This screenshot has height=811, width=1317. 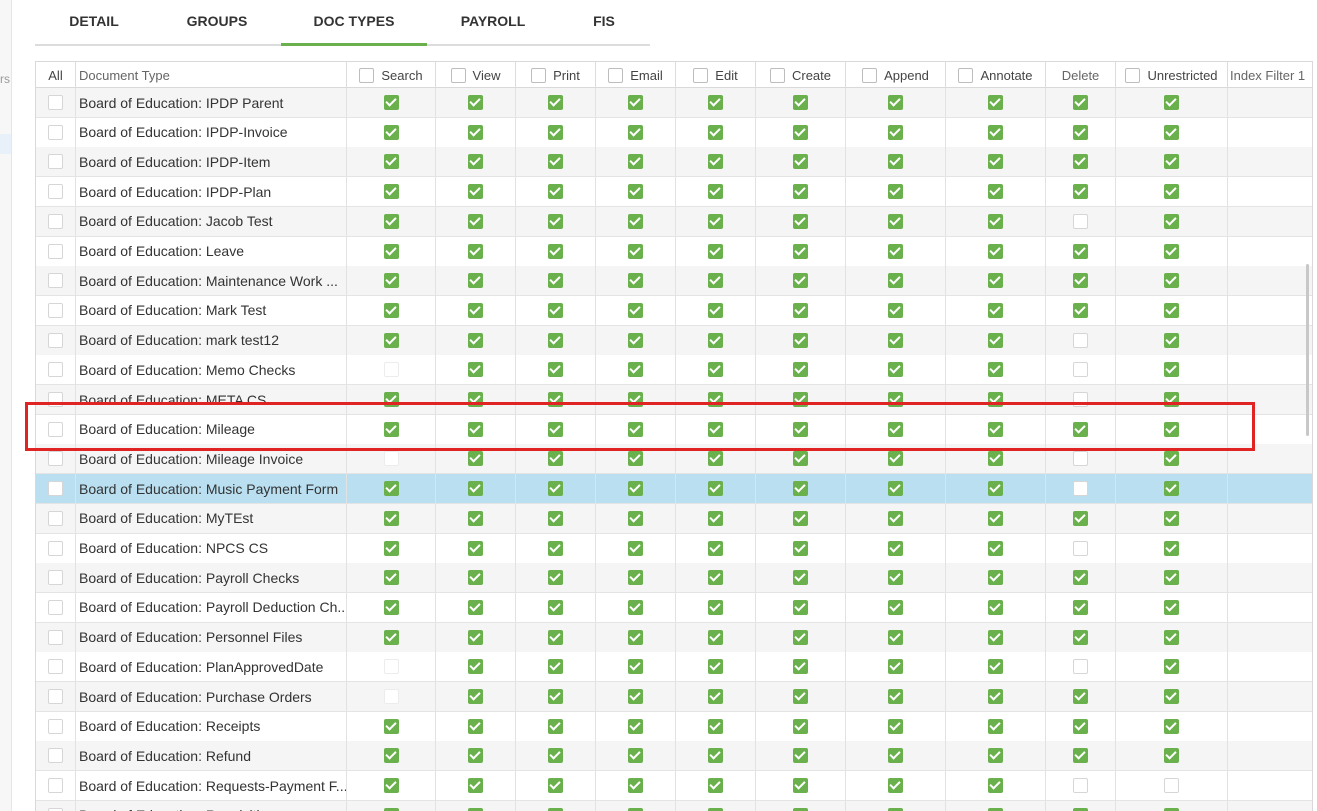 What do you see at coordinates (1081, 75) in the screenshot?
I see `delete-column-header: Delete` at bounding box center [1081, 75].